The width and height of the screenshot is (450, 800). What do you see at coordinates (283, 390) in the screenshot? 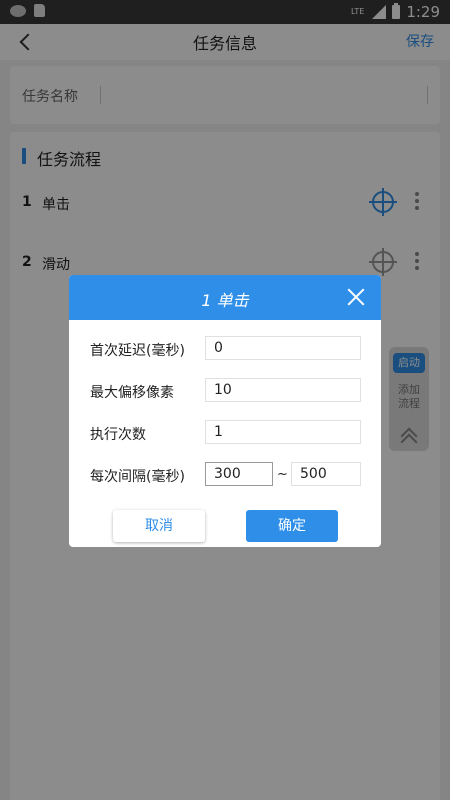
I see `max-offset-input: 10` at bounding box center [283, 390].